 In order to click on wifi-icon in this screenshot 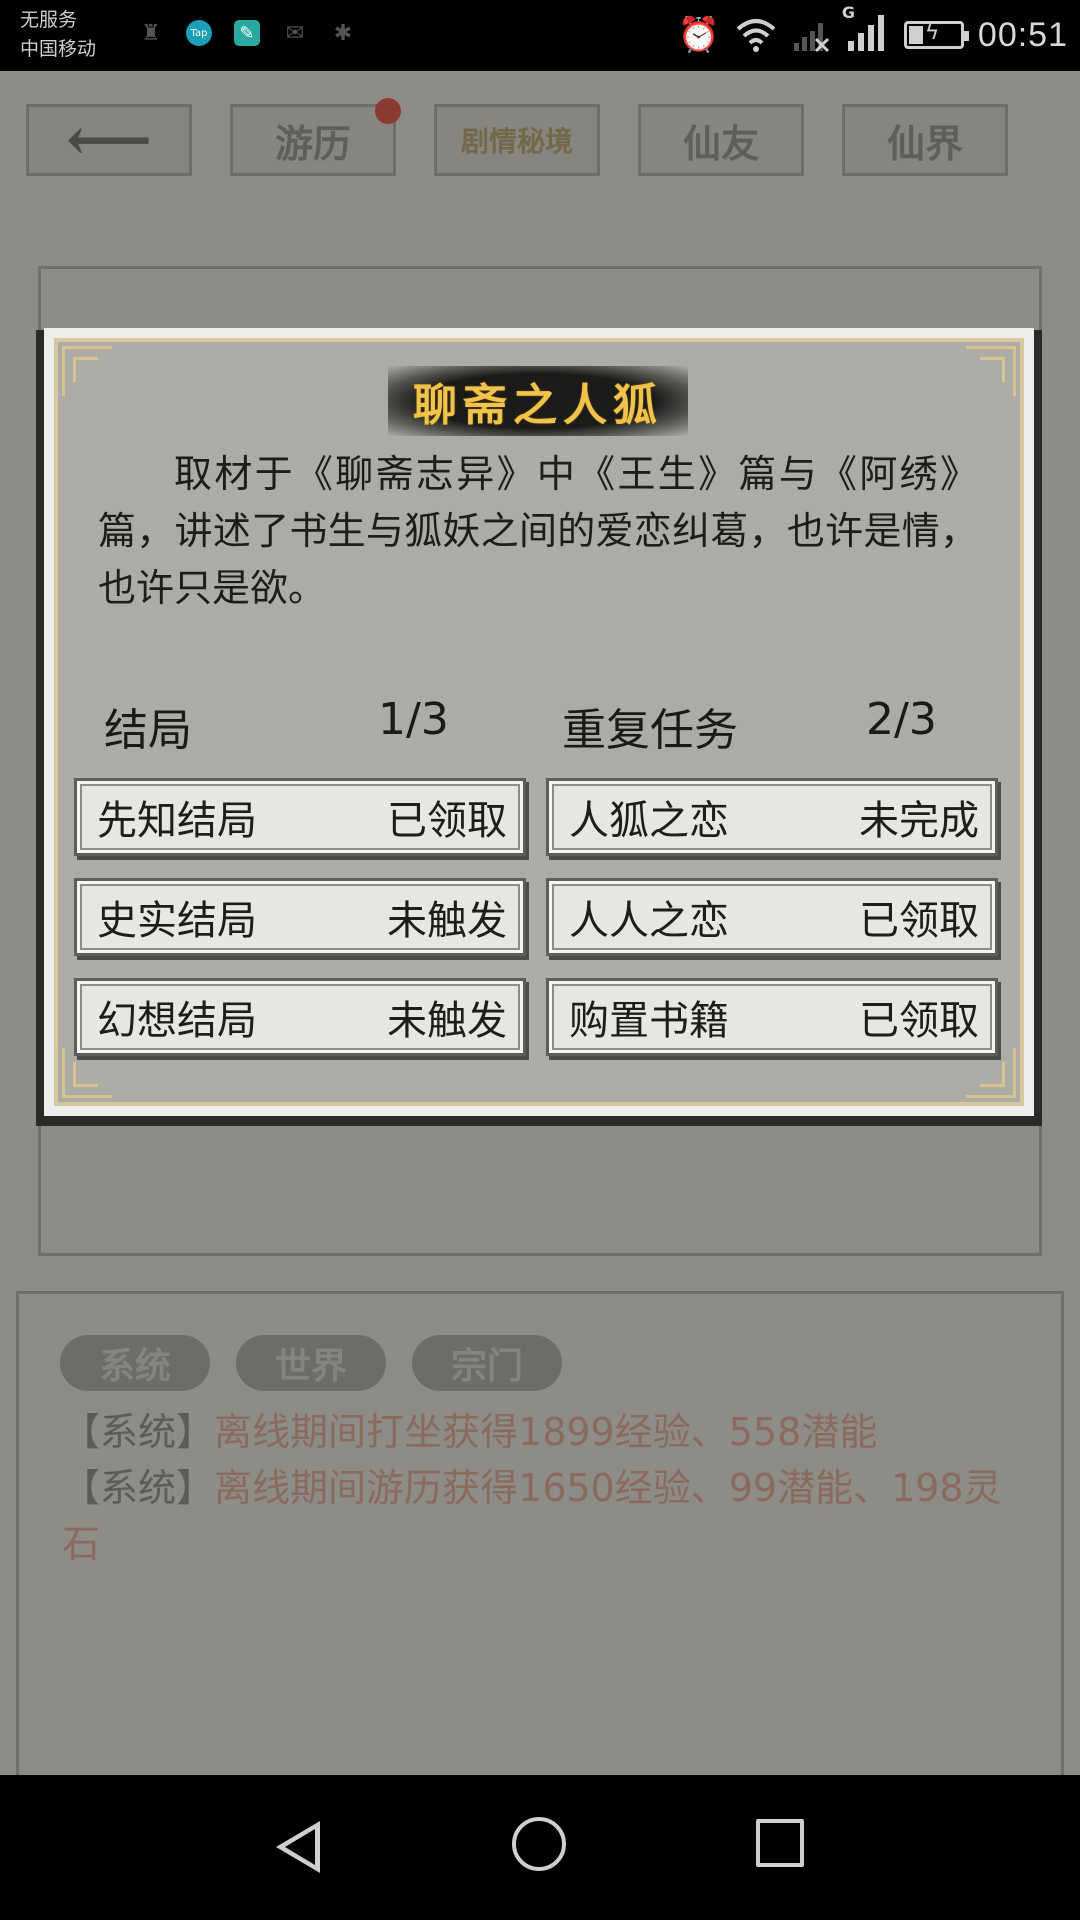, I will do `click(756, 35)`.